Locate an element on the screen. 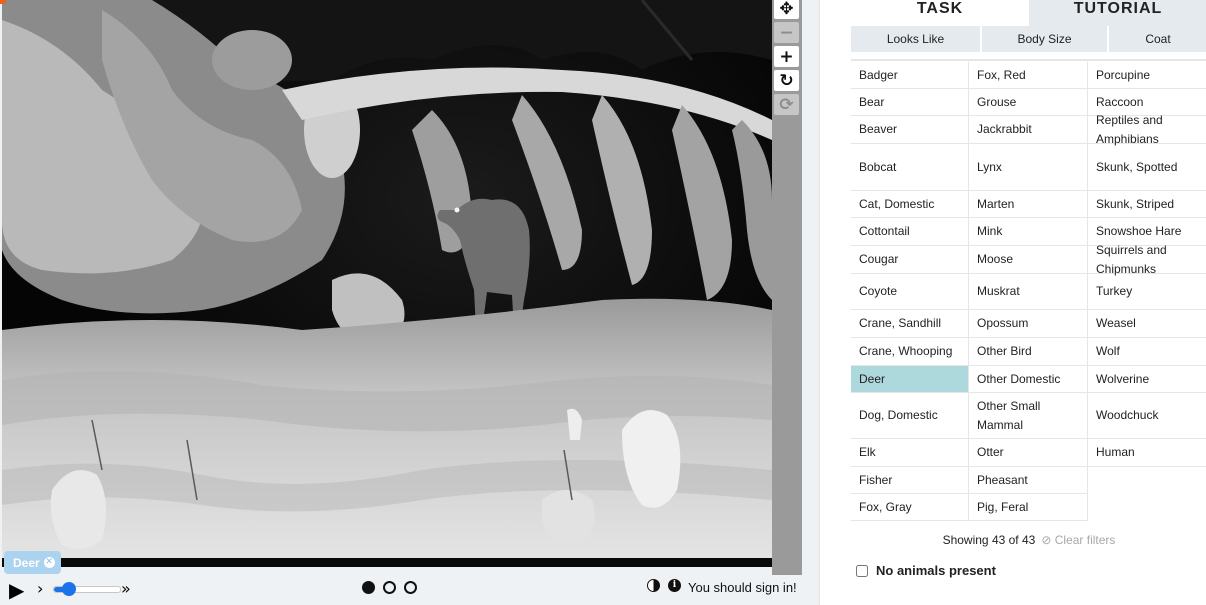 This screenshot has width=1206, height=605. choice-elk: Elk is located at coordinates (910, 453).